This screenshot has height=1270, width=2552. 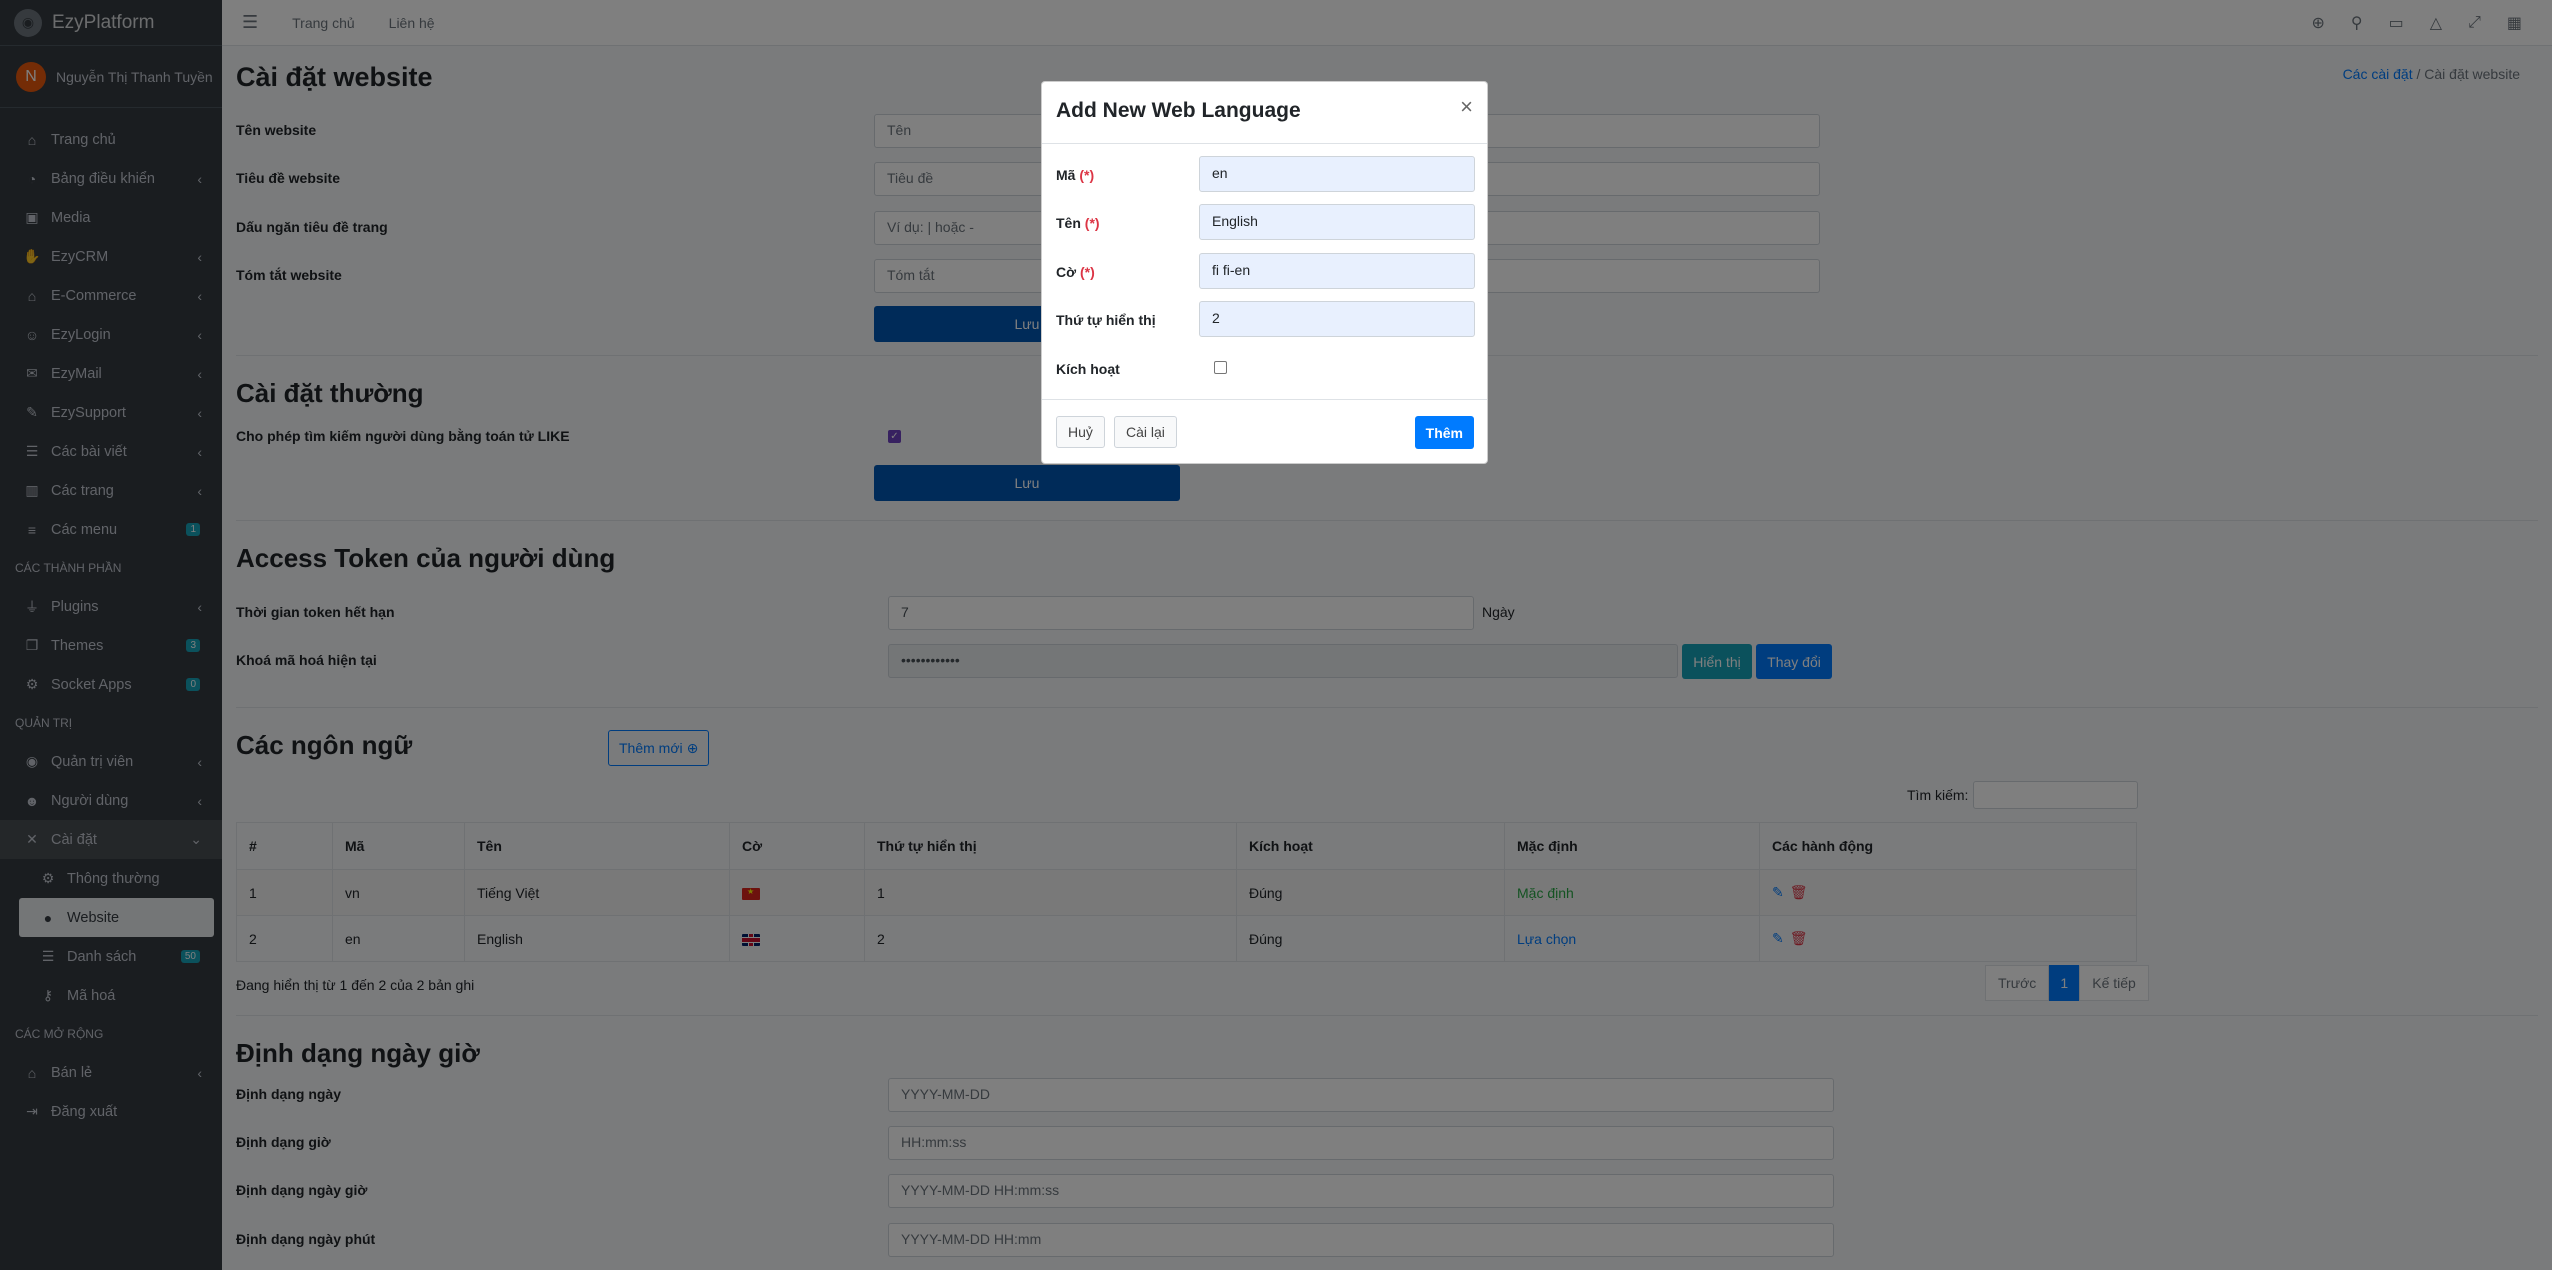 I want to click on modal-active-row: Kích hoạt, so click(x=1266, y=369).